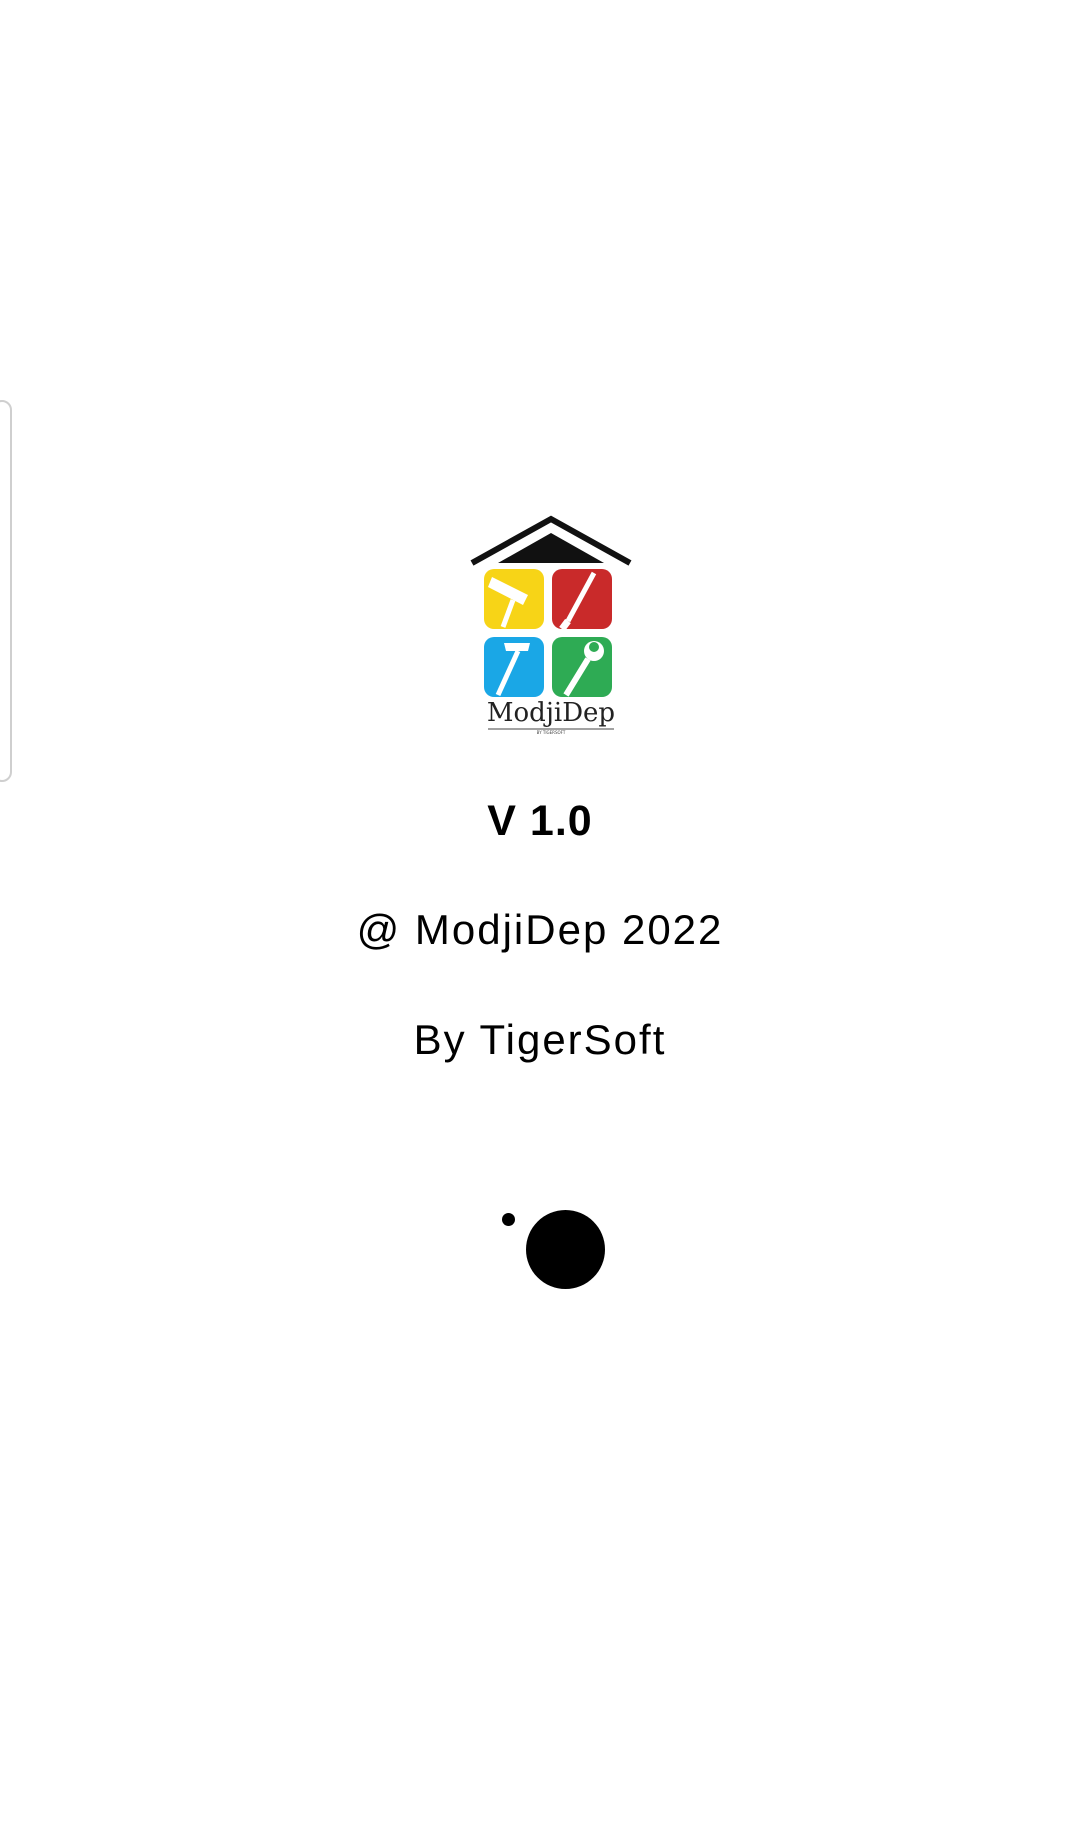 The image size is (1080, 1844). I want to click on svg-text: BY TIGERSOFT, so click(551, 732).